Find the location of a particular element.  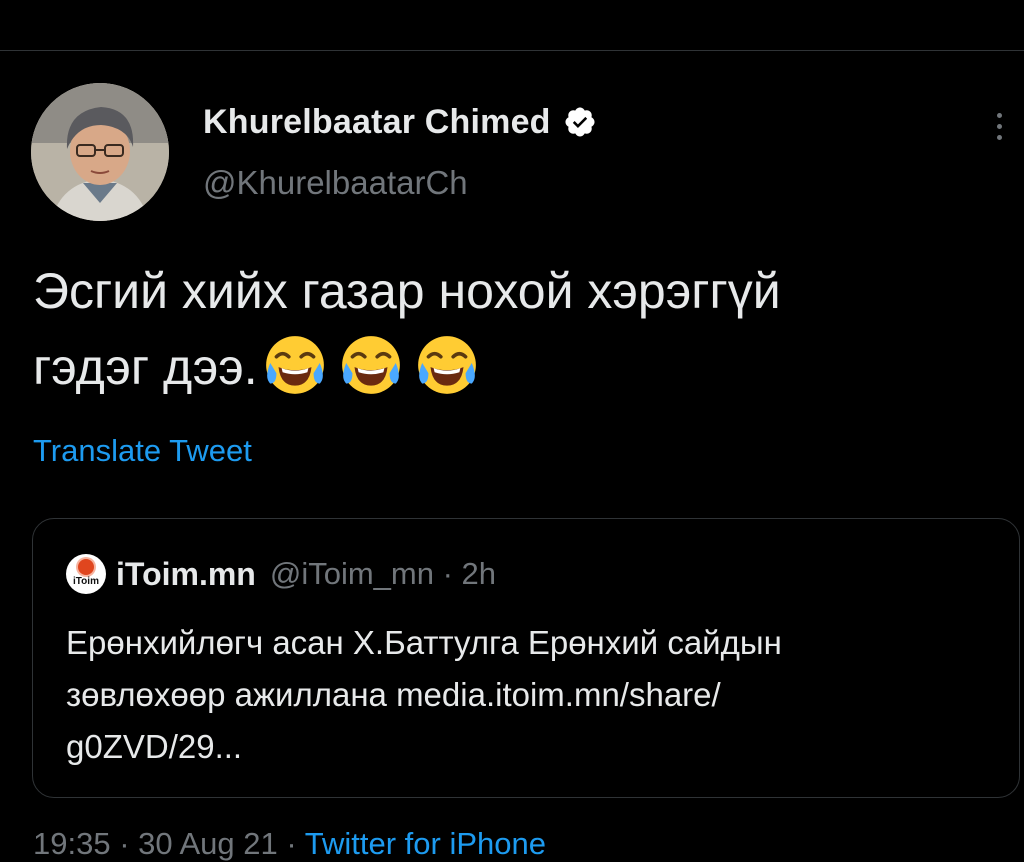

quoted-tweet-text-line: зөвлөхөөр ажиллана media.itoim.mn/share/ is located at coordinates (393, 694).